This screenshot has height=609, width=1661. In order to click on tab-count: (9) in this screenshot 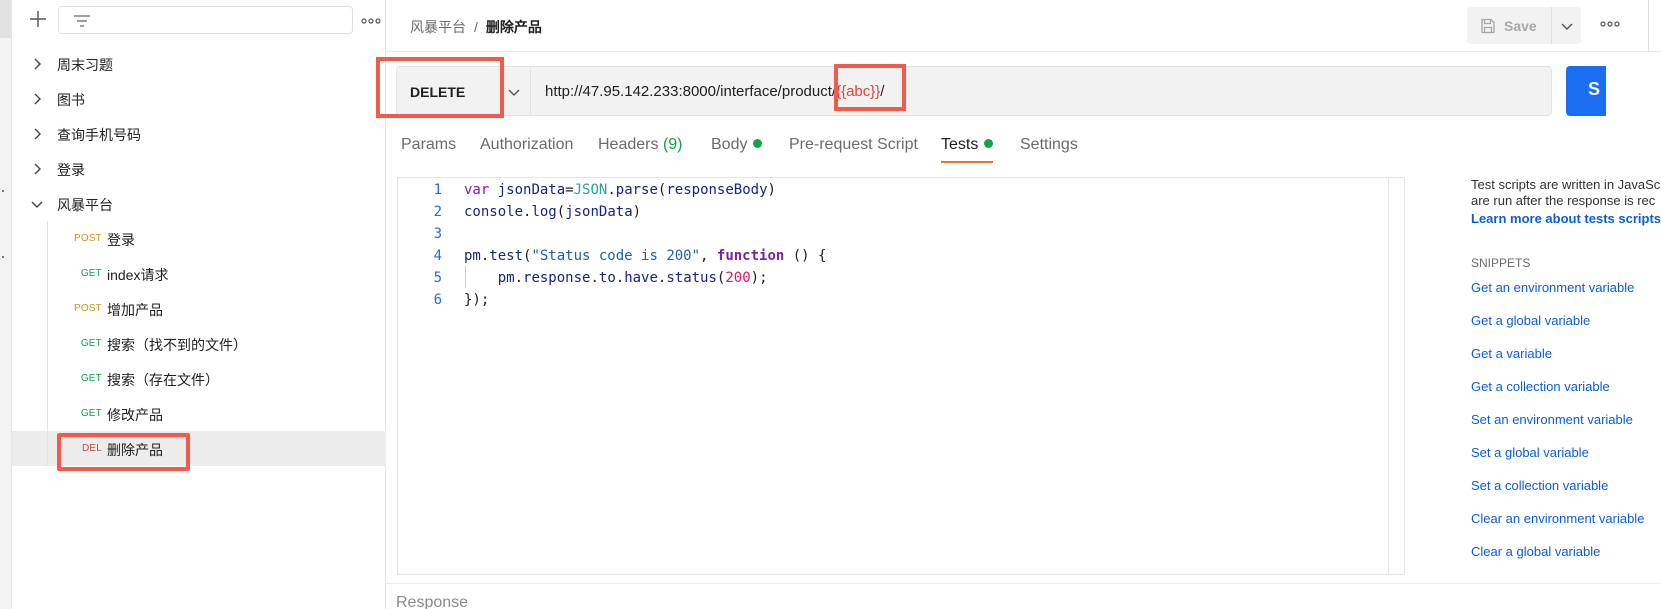, I will do `click(672, 144)`.